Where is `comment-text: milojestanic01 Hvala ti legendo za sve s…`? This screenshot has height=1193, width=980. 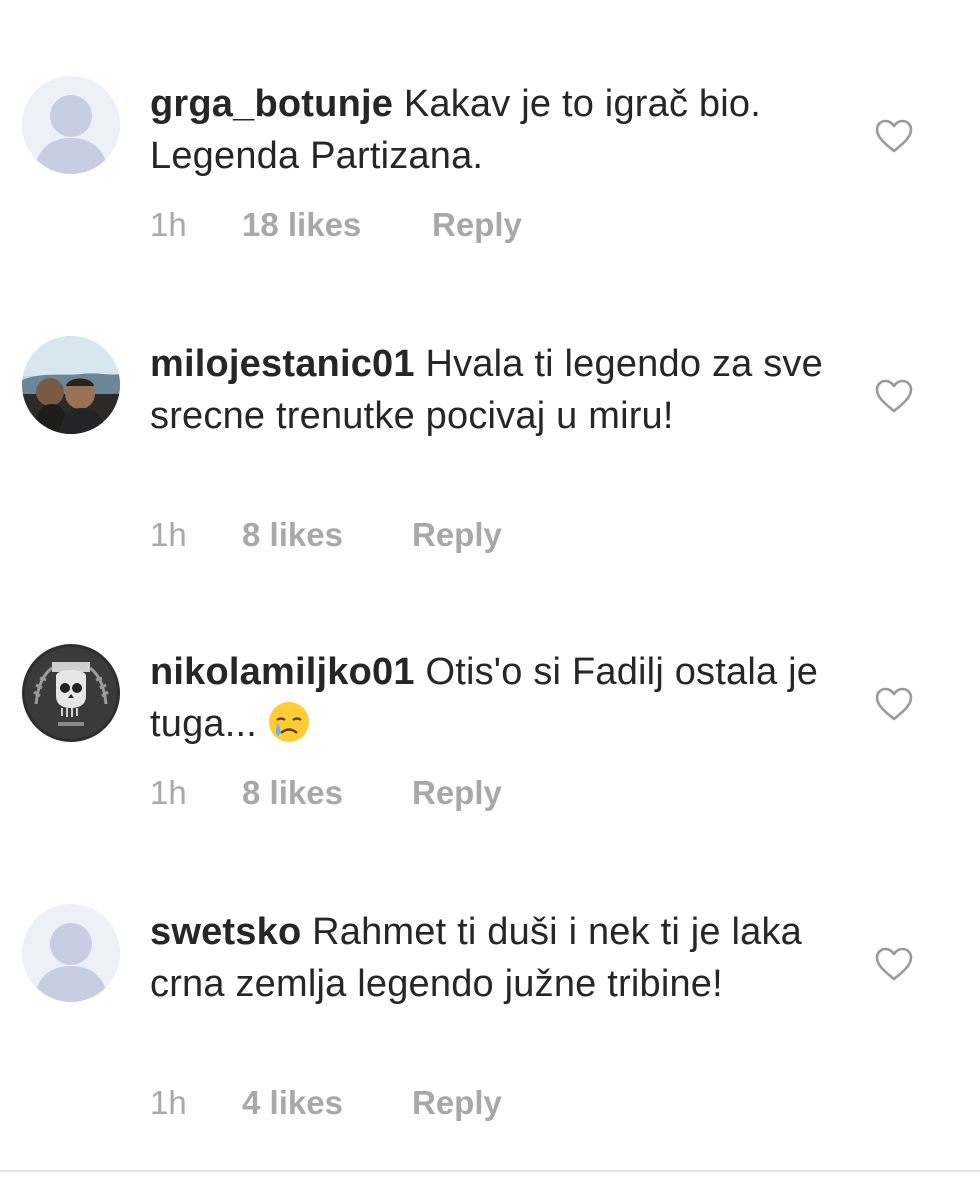
comment-text: milojestanic01 Hvala ti legendo za sve s… is located at coordinates (490, 390).